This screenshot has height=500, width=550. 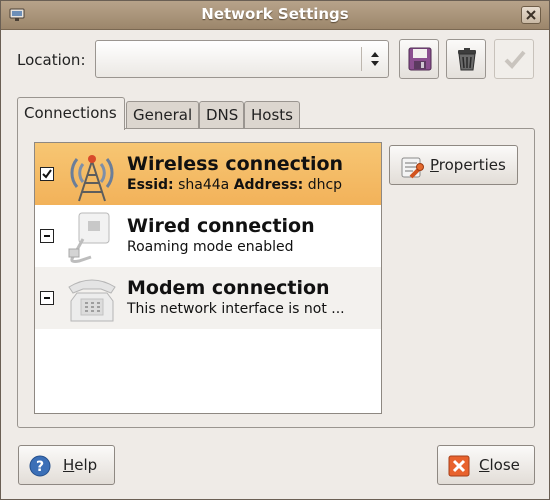 I want to click on wired-connection-detail: Roaming mode enabled, so click(x=210, y=247).